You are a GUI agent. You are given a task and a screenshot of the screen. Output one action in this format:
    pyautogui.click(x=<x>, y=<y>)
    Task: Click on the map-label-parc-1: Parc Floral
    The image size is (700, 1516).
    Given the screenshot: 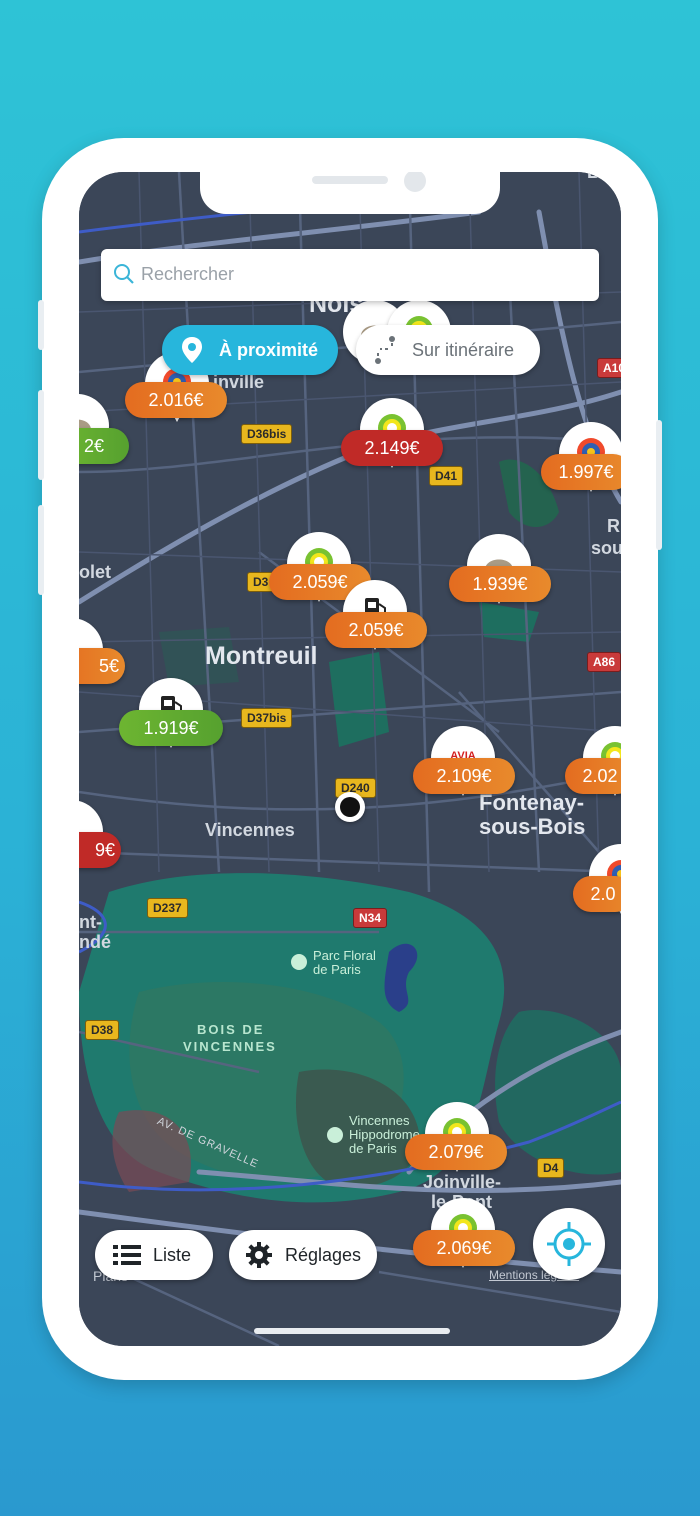 What is the action you would take?
    pyautogui.click(x=344, y=955)
    